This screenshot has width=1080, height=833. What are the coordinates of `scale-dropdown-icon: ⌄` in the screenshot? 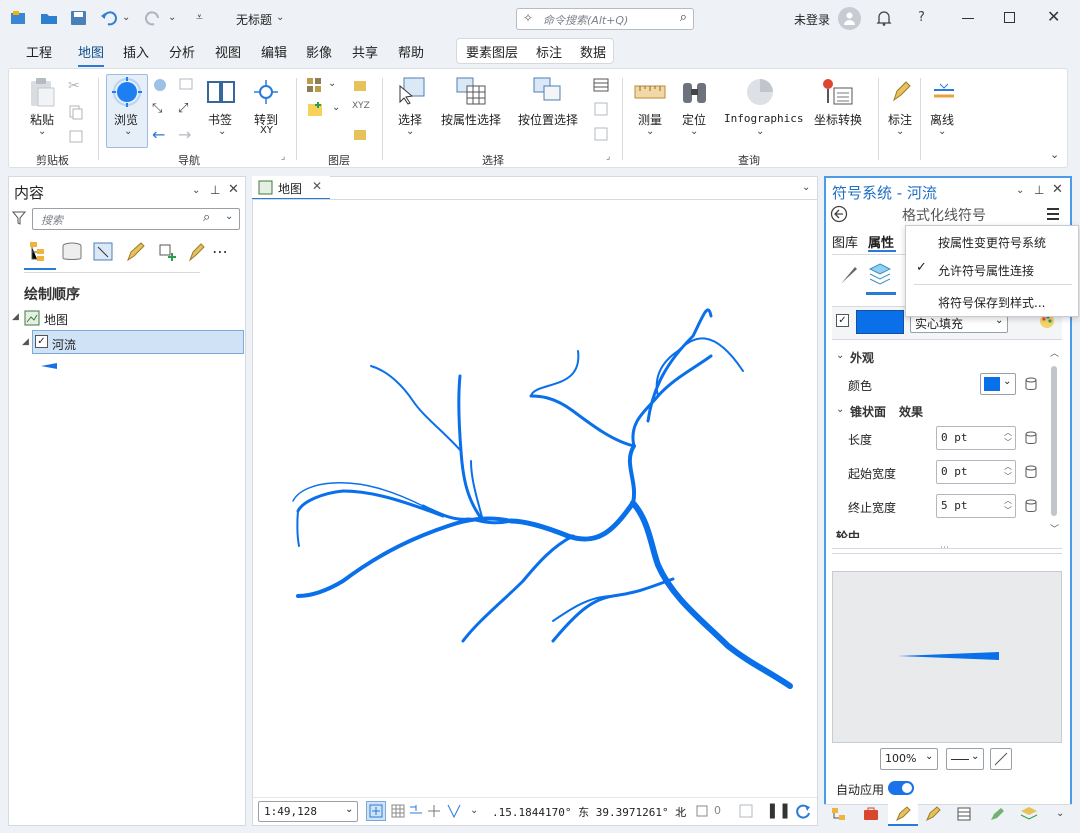 It's located at (349, 809).